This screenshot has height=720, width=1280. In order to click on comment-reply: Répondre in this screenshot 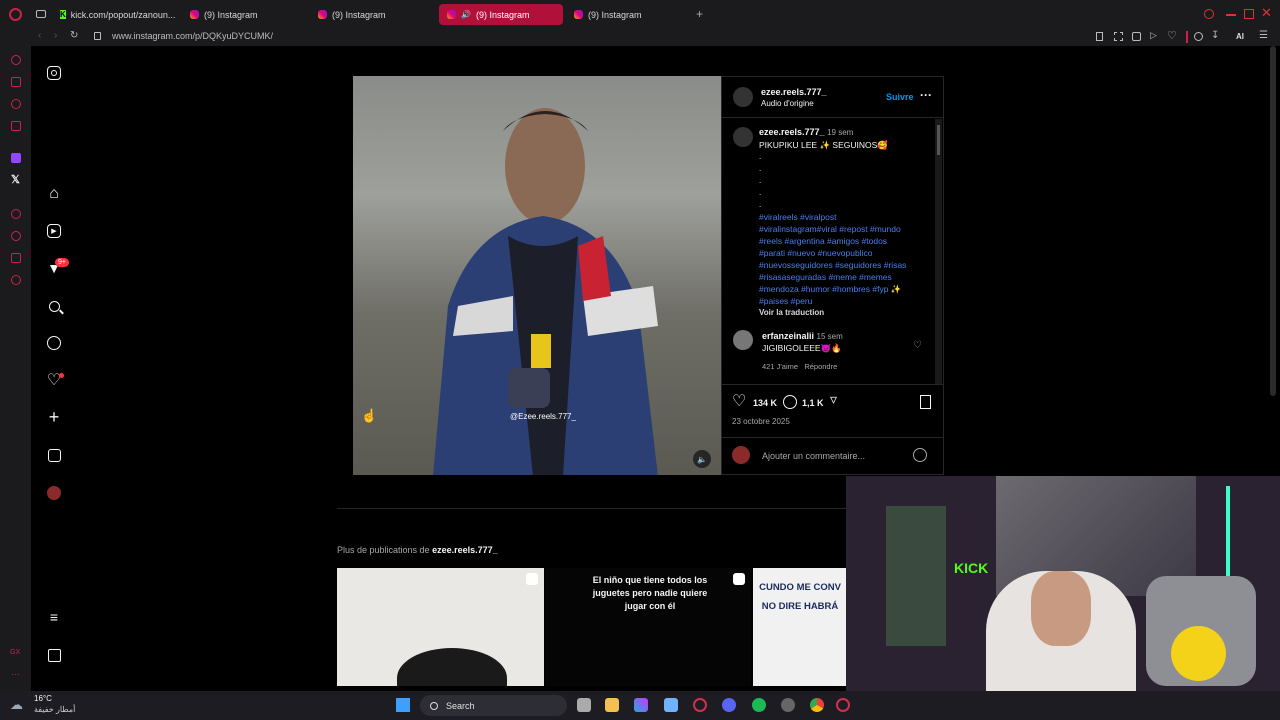, I will do `click(820, 366)`.